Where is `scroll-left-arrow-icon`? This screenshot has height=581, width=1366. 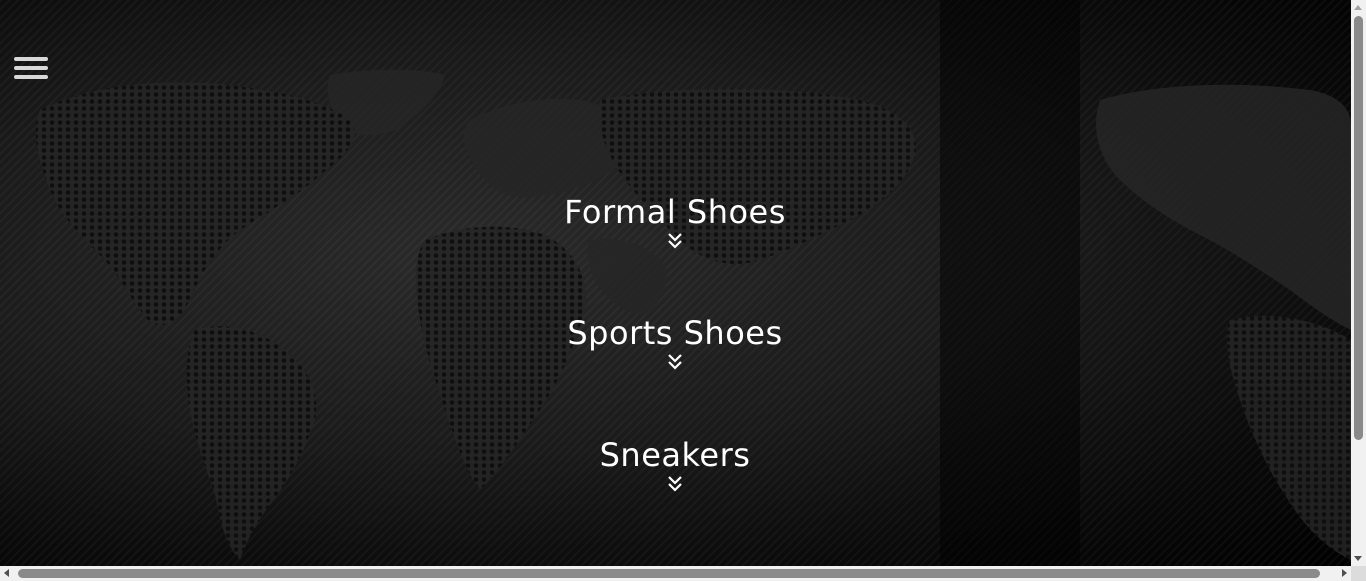 scroll-left-arrow-icon is located at coordinates (6, 573).